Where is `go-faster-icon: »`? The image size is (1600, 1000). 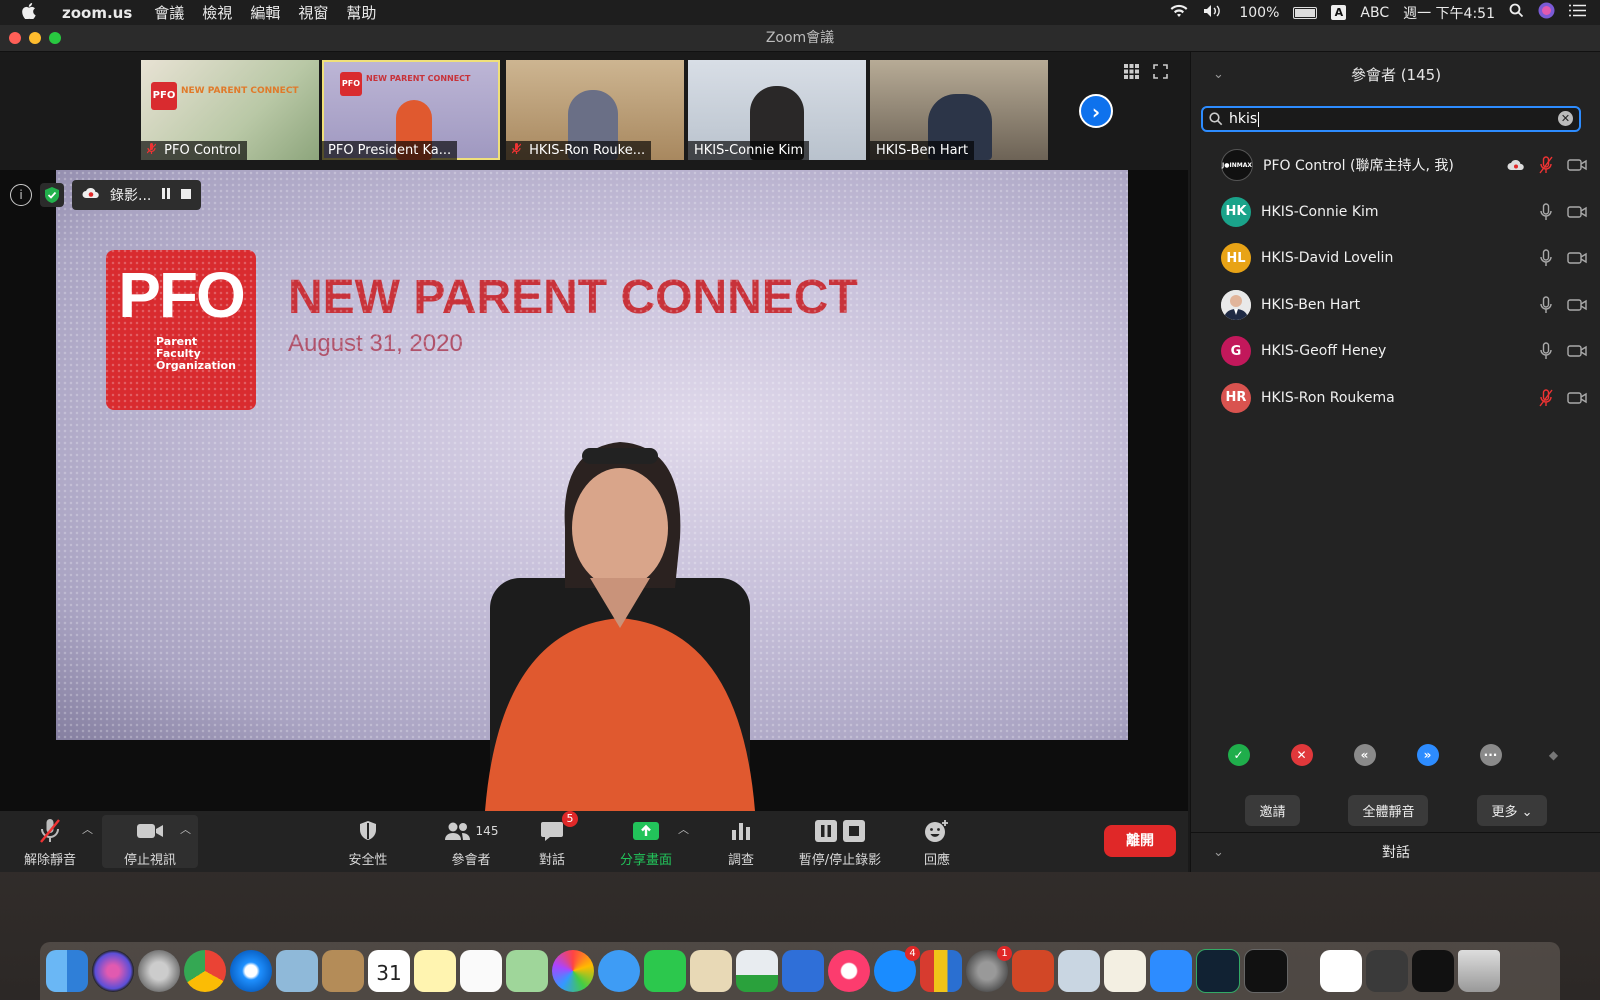
go-faster-icon: » is located at coordinates (1427, 755).